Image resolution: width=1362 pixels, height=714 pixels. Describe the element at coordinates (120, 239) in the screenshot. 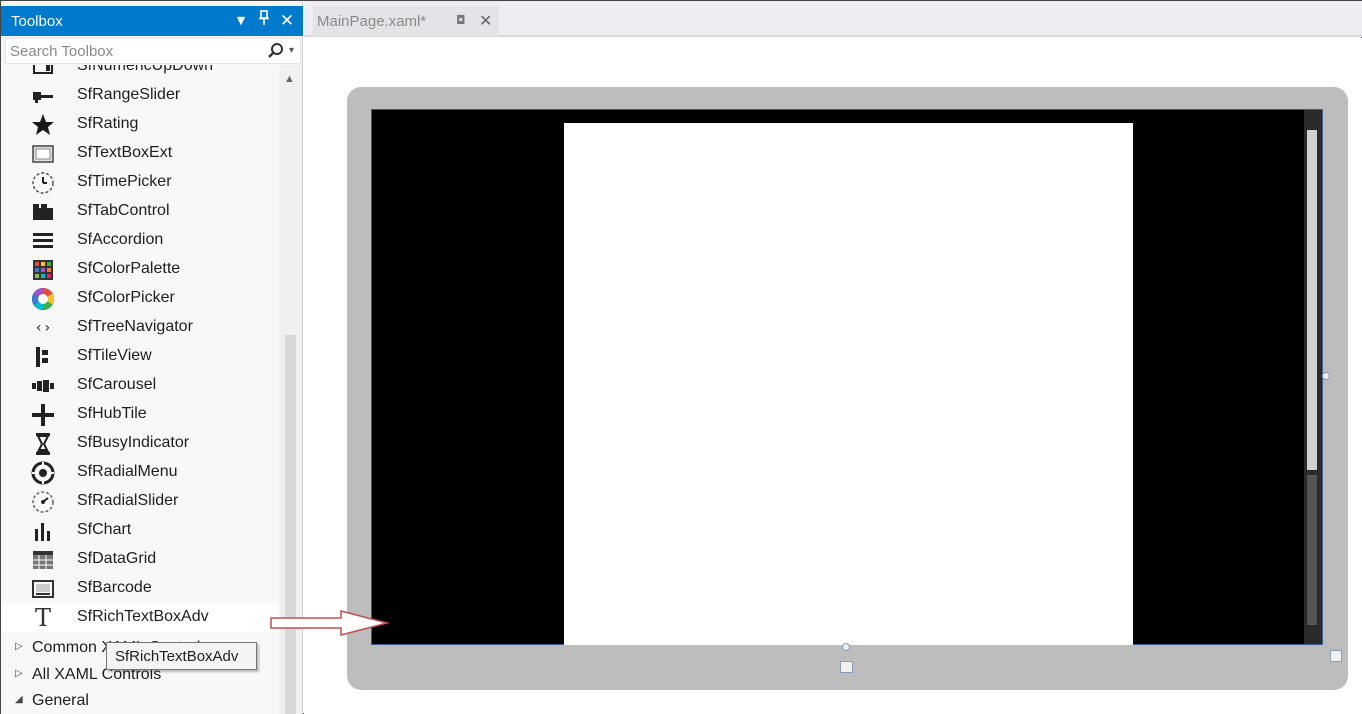

I see `toolbox-item-label: SfAccordion` at that location.